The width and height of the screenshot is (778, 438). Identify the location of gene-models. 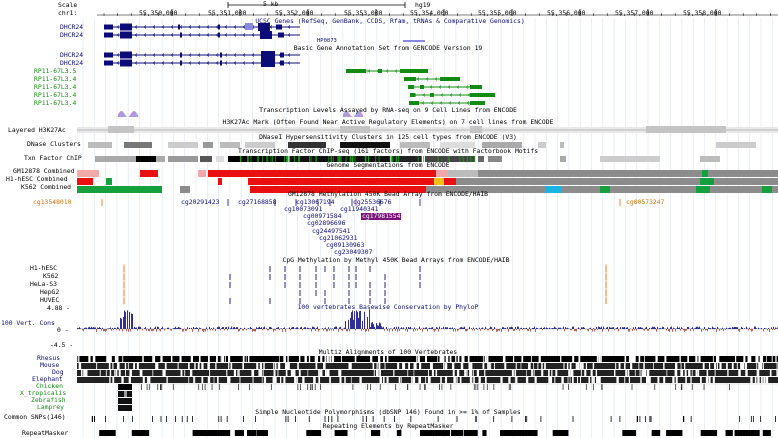
(299, 64).